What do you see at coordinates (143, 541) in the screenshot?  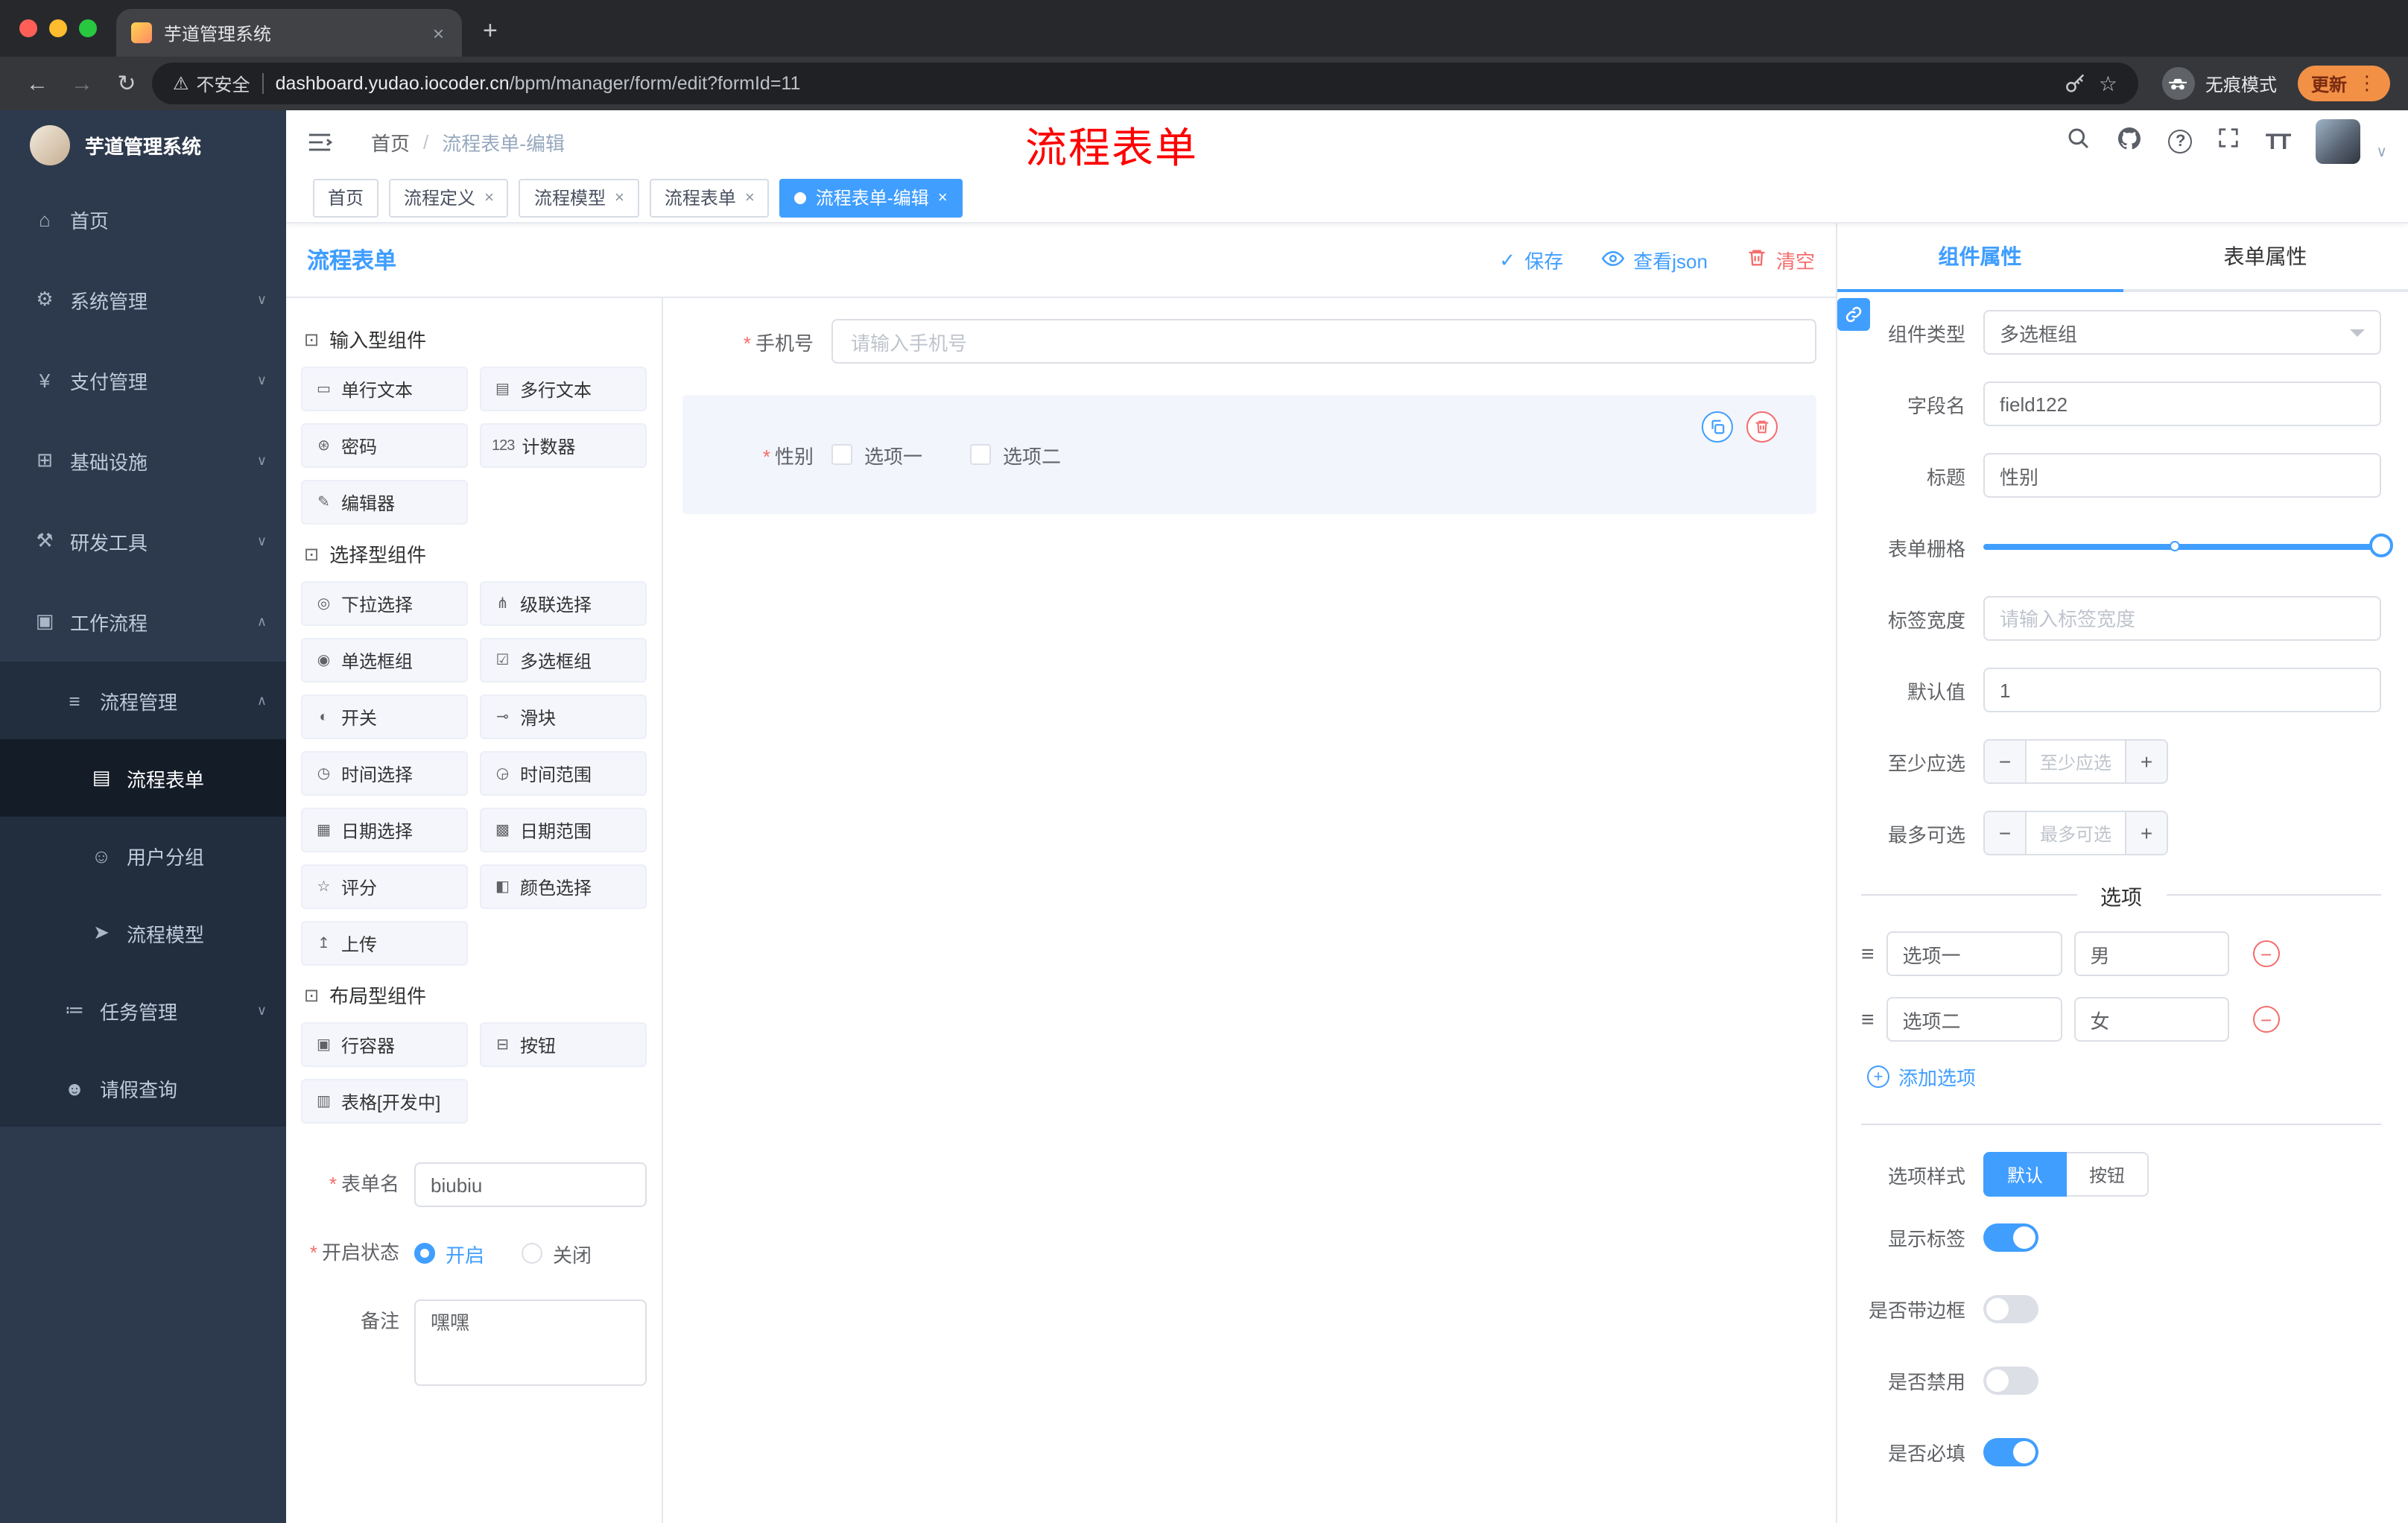 I see `sidebar-item-dev-tools: ⚒ 研发工具 ∨` at bounding box center [143, 541].